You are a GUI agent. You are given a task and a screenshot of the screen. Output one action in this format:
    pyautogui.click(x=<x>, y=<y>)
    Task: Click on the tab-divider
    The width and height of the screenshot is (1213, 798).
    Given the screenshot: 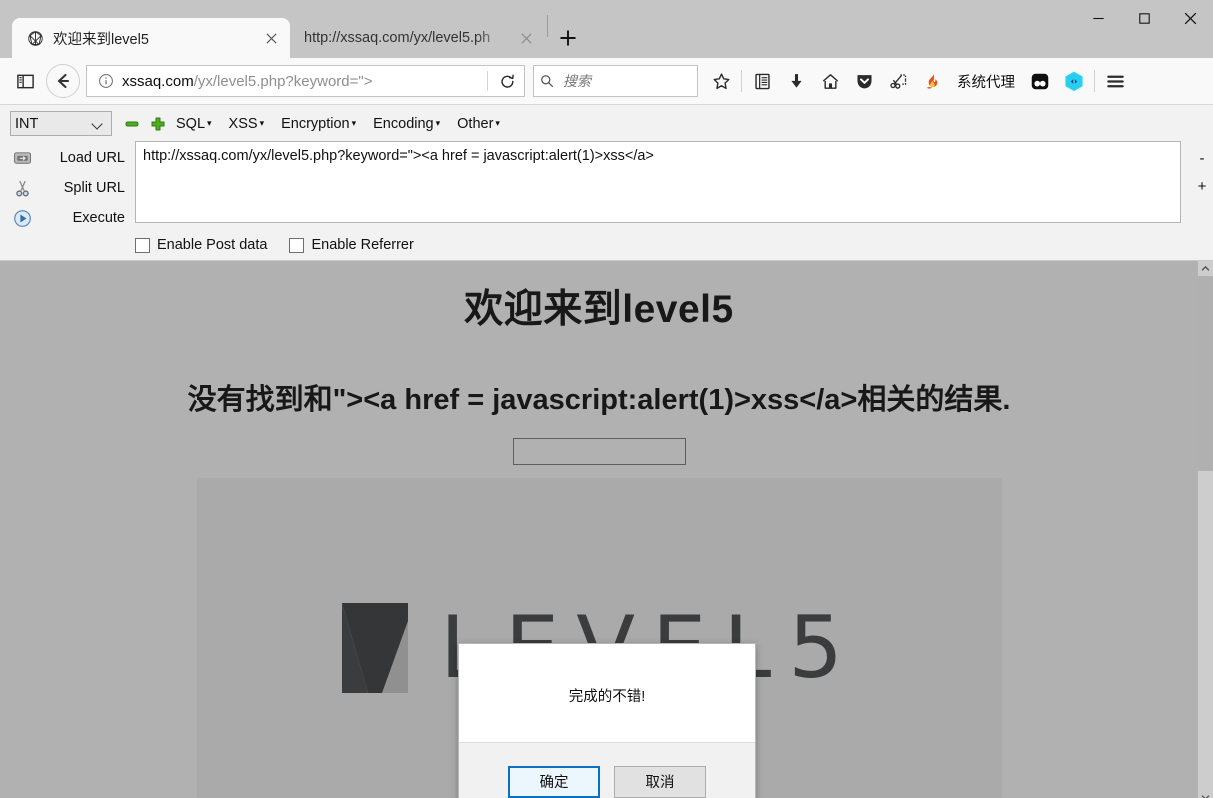 What is the action you would take?
    pyautogui.click(x=547, y=26)
    